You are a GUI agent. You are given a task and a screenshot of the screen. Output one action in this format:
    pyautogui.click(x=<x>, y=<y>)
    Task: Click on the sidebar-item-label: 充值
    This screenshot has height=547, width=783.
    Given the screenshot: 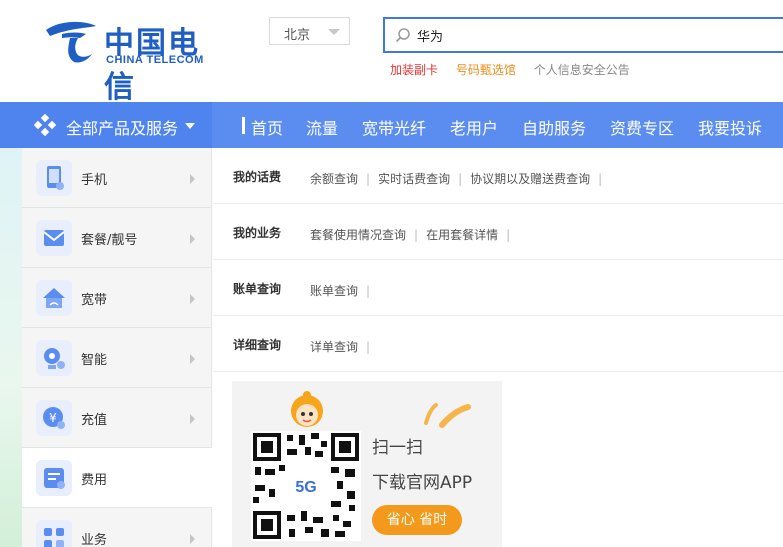 What is the action you would take?
    pyautogui.click(x=94, y=420)
    